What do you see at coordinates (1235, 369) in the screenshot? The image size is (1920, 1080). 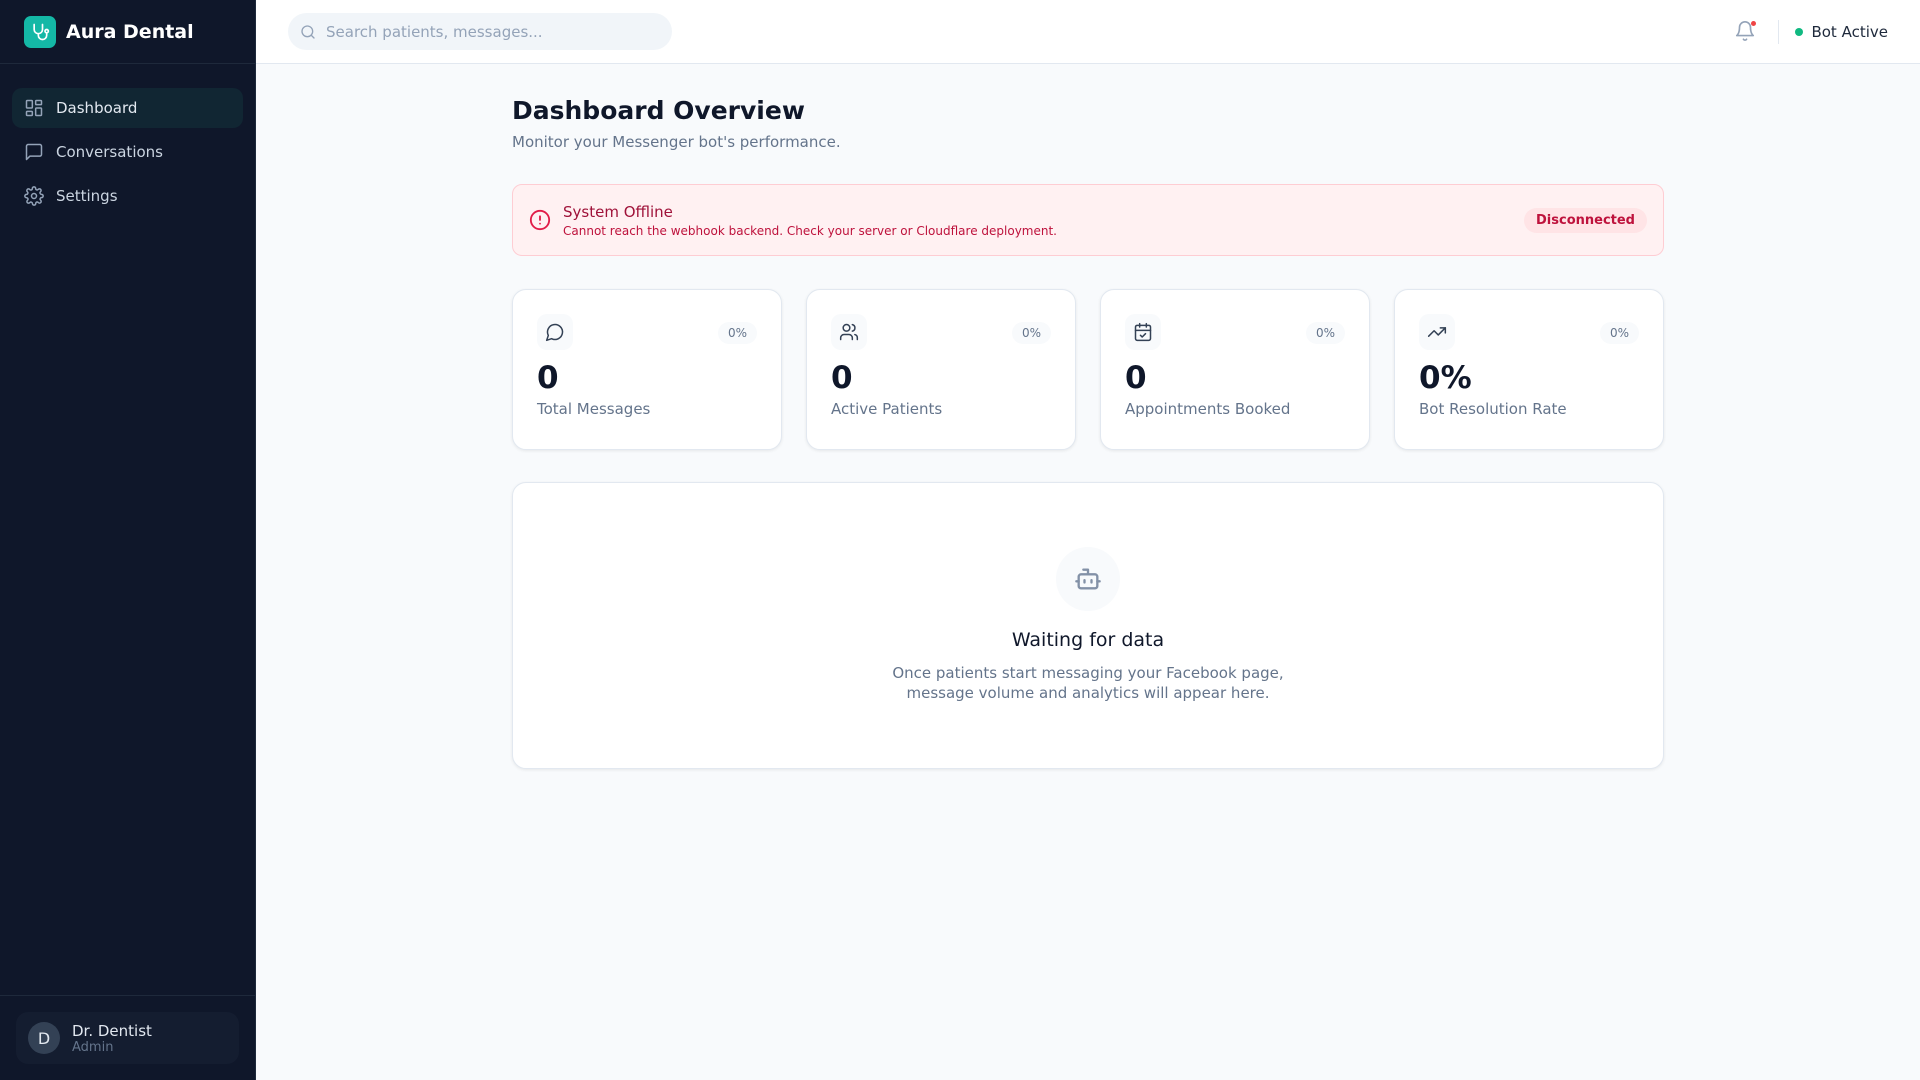 I see `stat-card-appointments: 0% 0 Appointments Booked` at bounding box center [1235, 369].